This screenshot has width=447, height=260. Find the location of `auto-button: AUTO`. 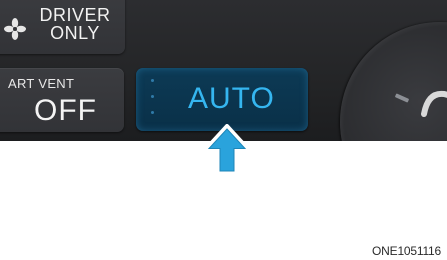

auto-button: AUTO is located at coordinates (222, 99).